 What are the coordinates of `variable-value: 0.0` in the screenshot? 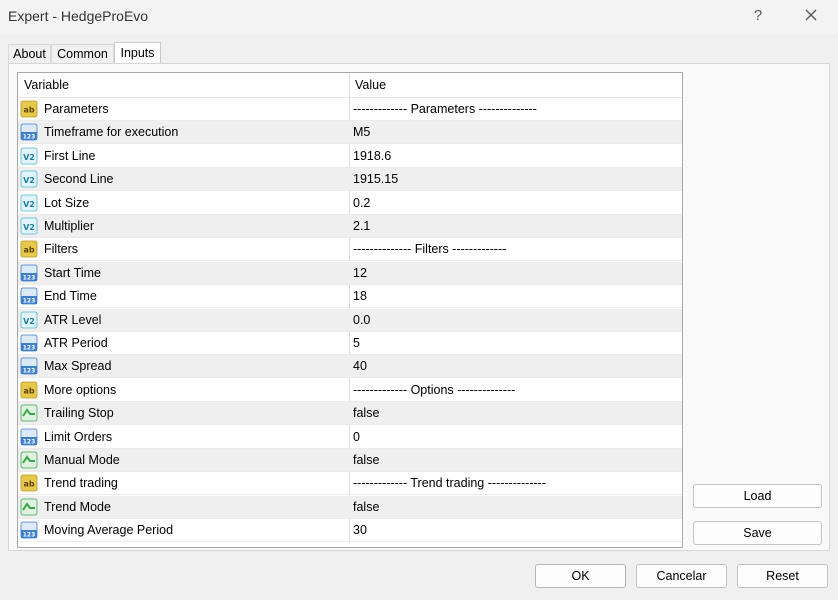 It's located at (361, 320).